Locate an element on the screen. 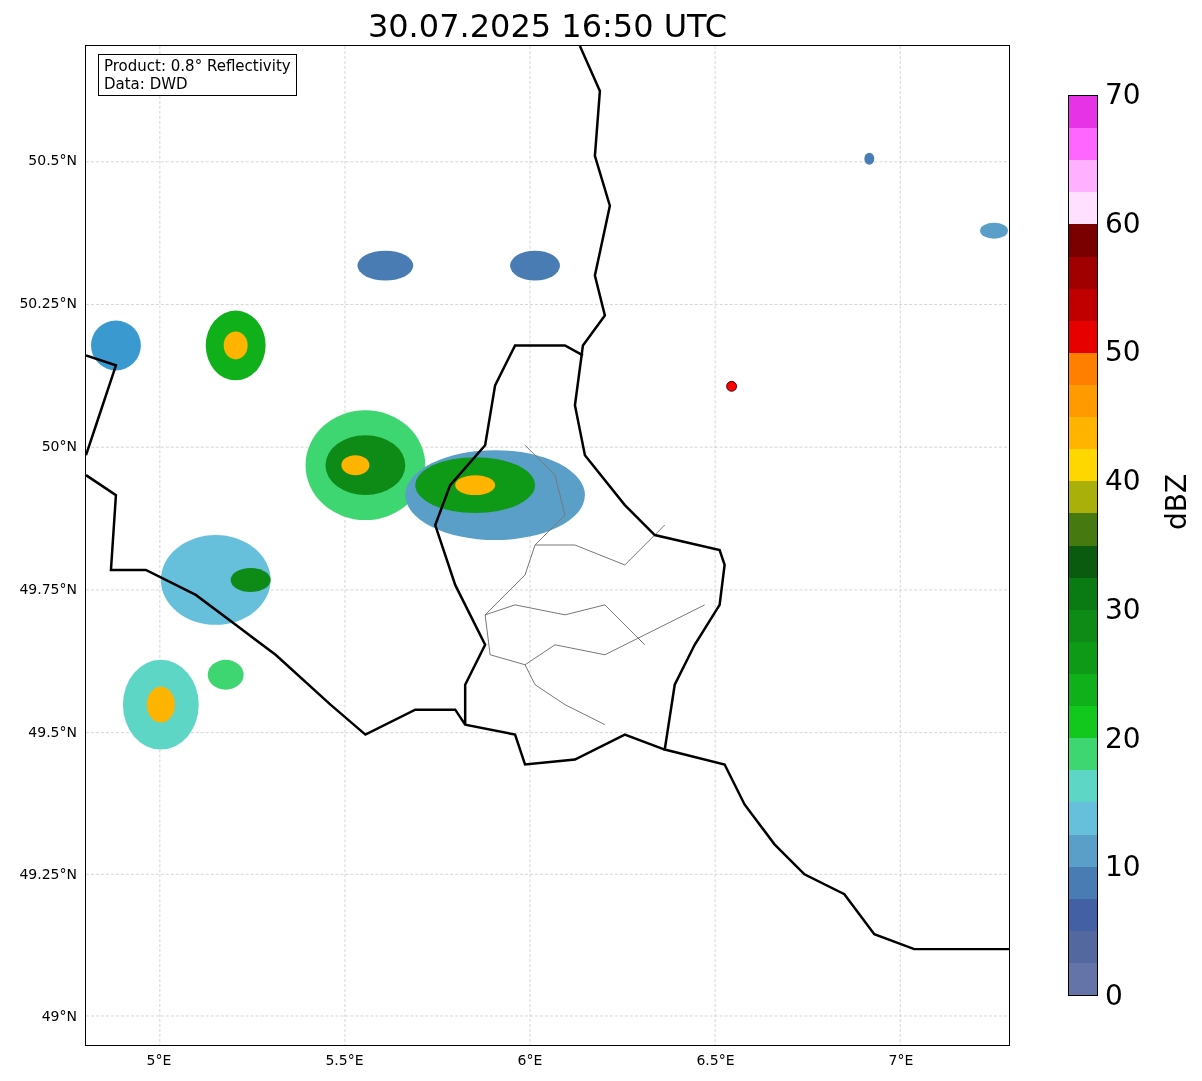 This screenshot has height=1081, width=1202. colorbar-label: dBZ is located at coordinates (1176, 501).